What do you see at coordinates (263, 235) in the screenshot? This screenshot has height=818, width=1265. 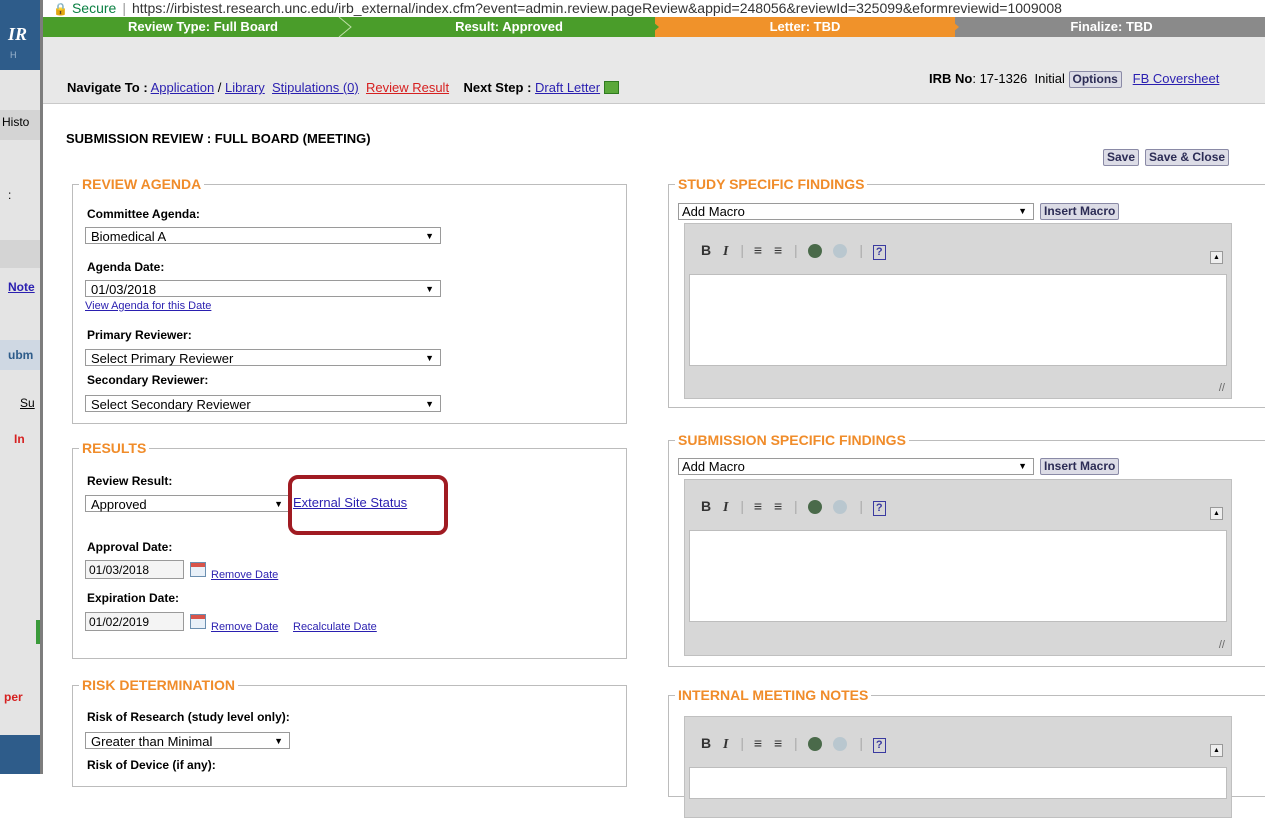 I see `committee-agenda-select: Biomedical A ▼` at bounding box center [263, 235].